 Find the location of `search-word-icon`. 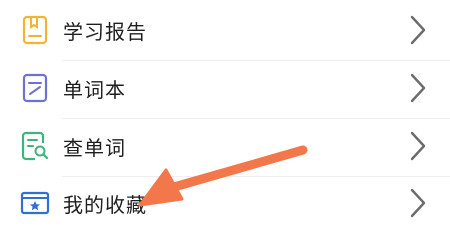

search-word-icon is located at coordinates (35, 146).